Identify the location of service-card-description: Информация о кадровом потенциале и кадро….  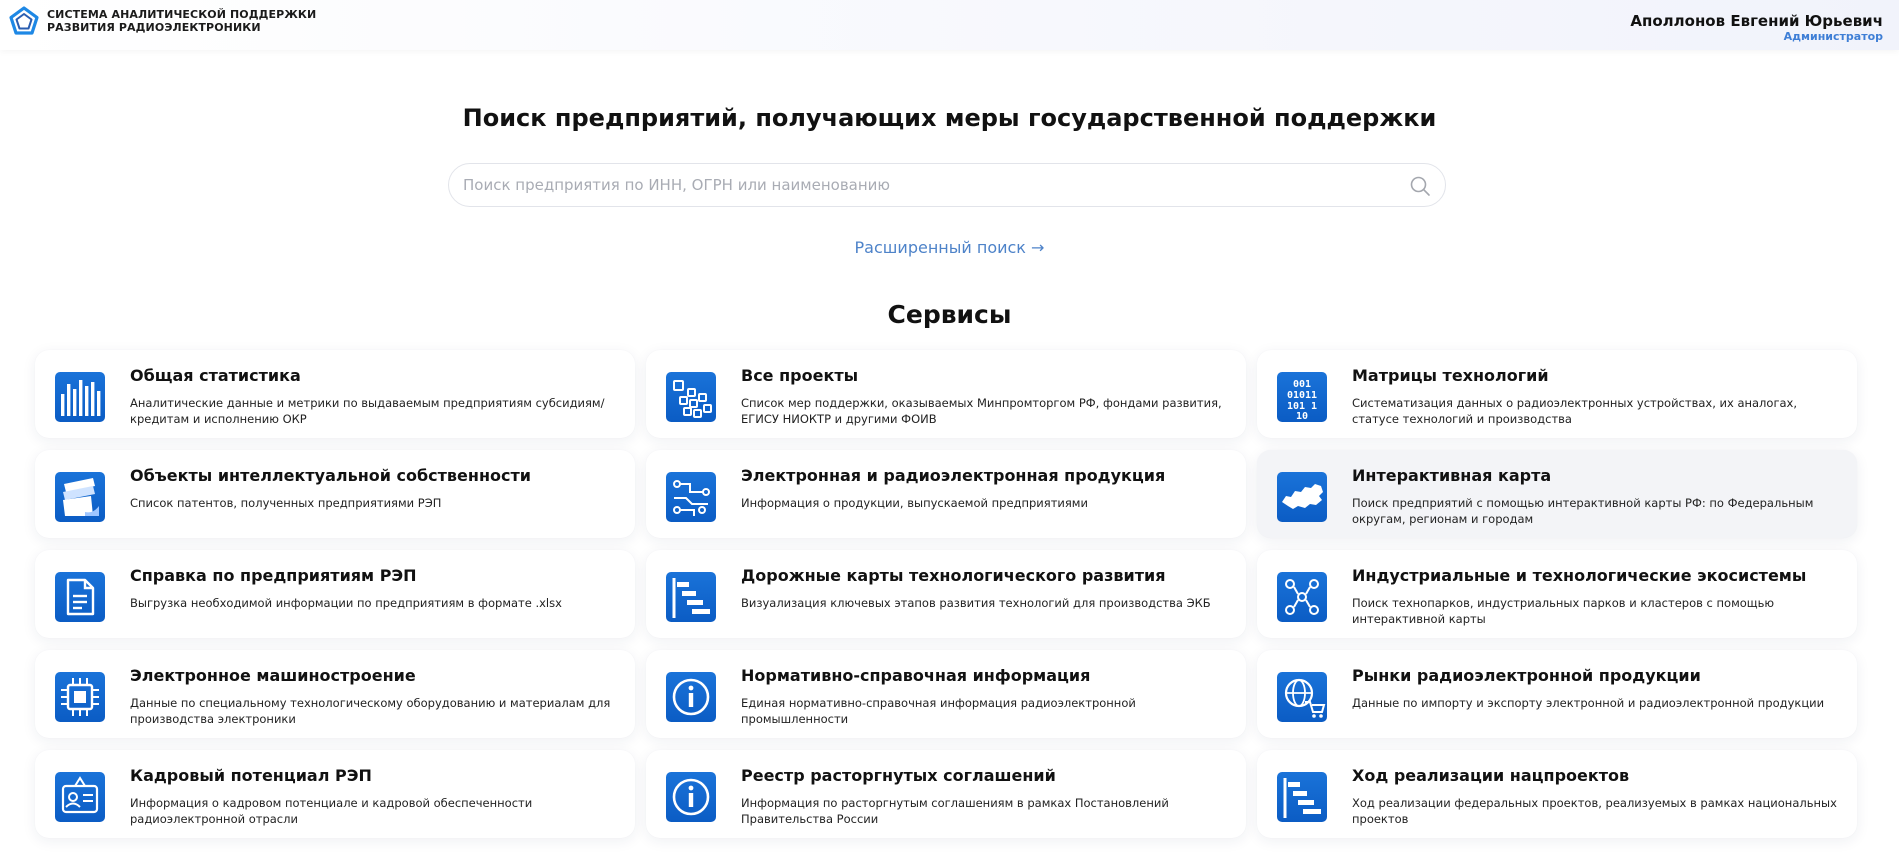
(331, 811).